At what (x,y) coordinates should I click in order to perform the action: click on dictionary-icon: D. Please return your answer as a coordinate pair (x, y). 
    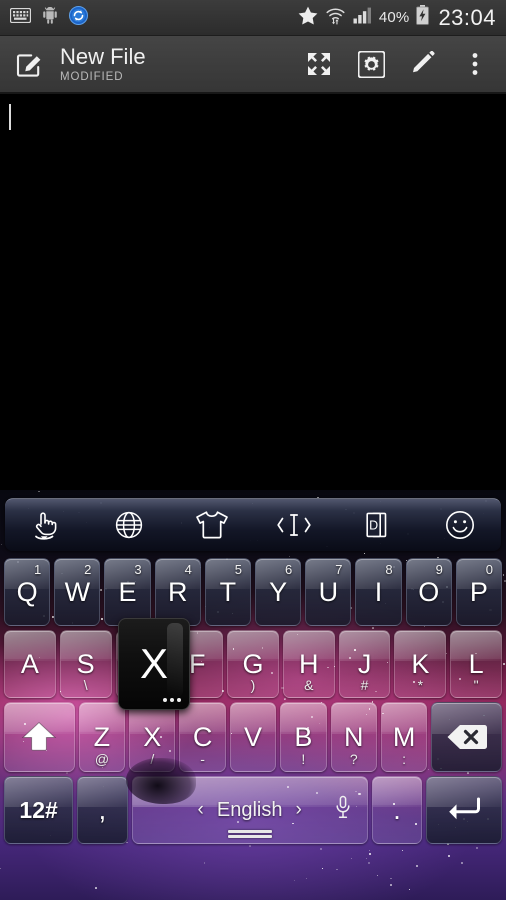
    Looking at the image, I should click on (377, 525).